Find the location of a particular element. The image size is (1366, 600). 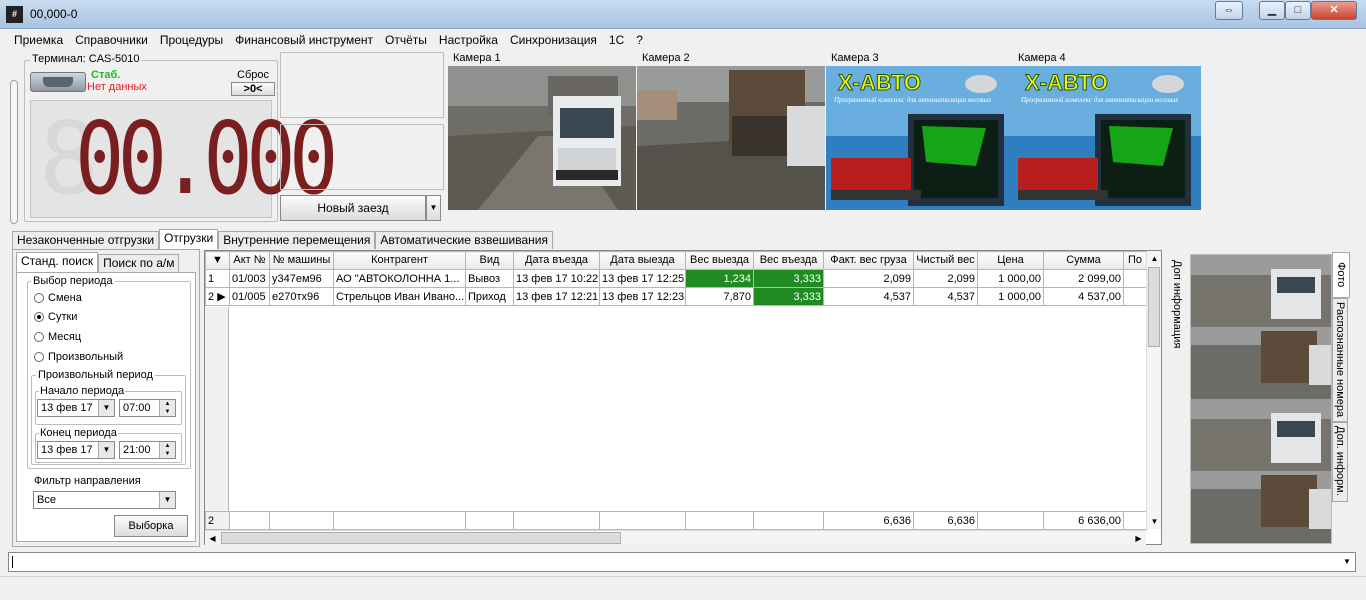

side-strip is located at coordinates (14, 152).